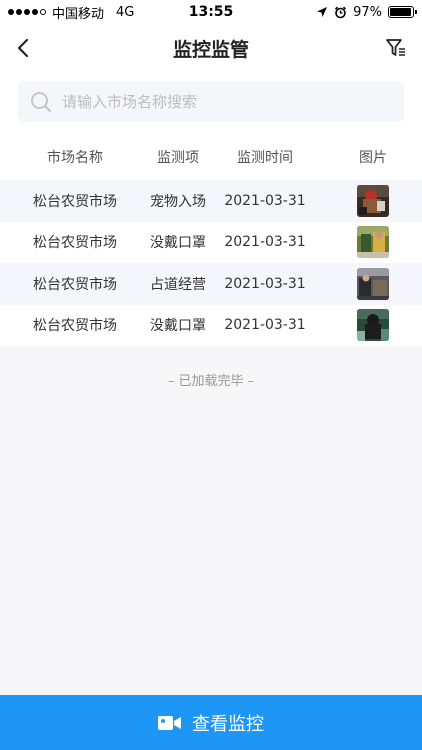  Describe the element at coordinates (396, 48) in the screenshot. I see `filter-icon` at that location.